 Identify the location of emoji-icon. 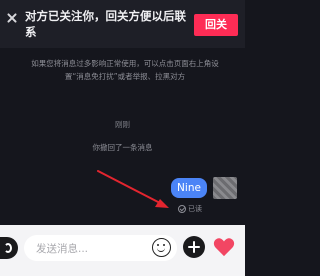
(161, 247).